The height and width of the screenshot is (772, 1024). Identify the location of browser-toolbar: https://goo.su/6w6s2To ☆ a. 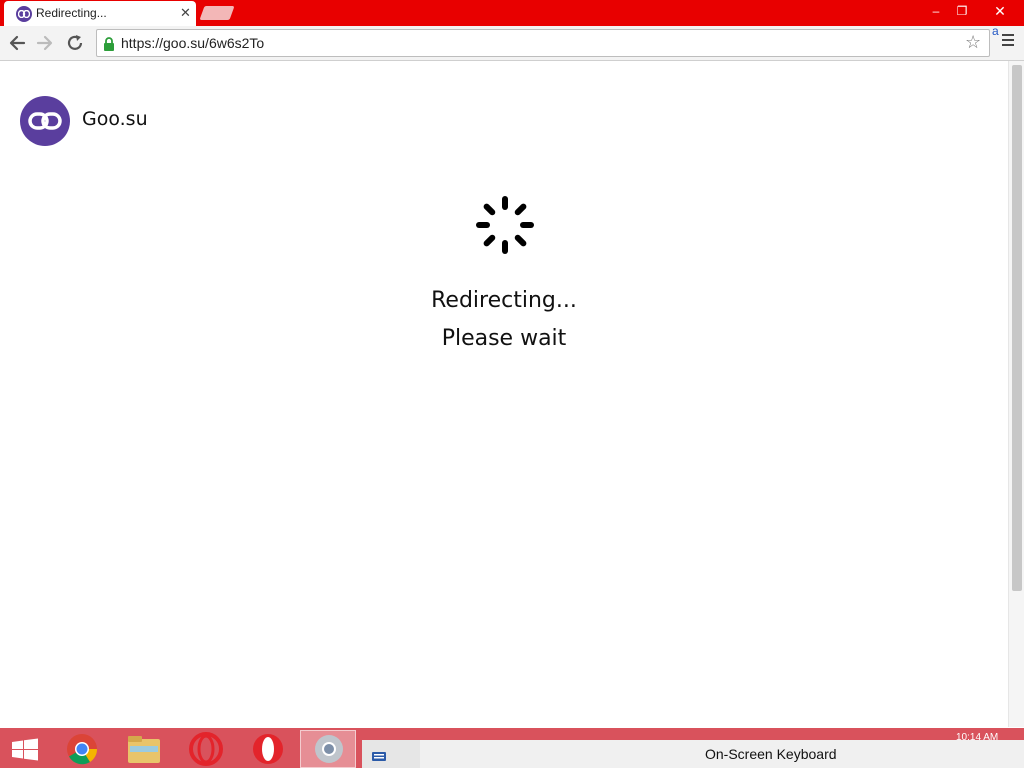
(512, 42).